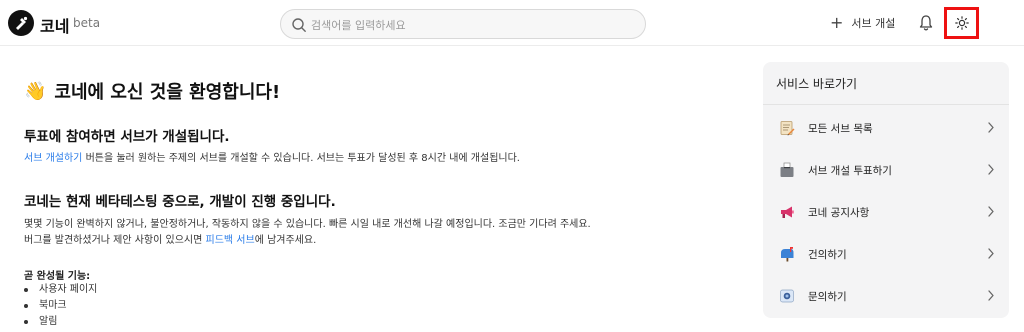 The image size is (1024, 332). I want to click on list-item: 북마크, so click(60, 306).